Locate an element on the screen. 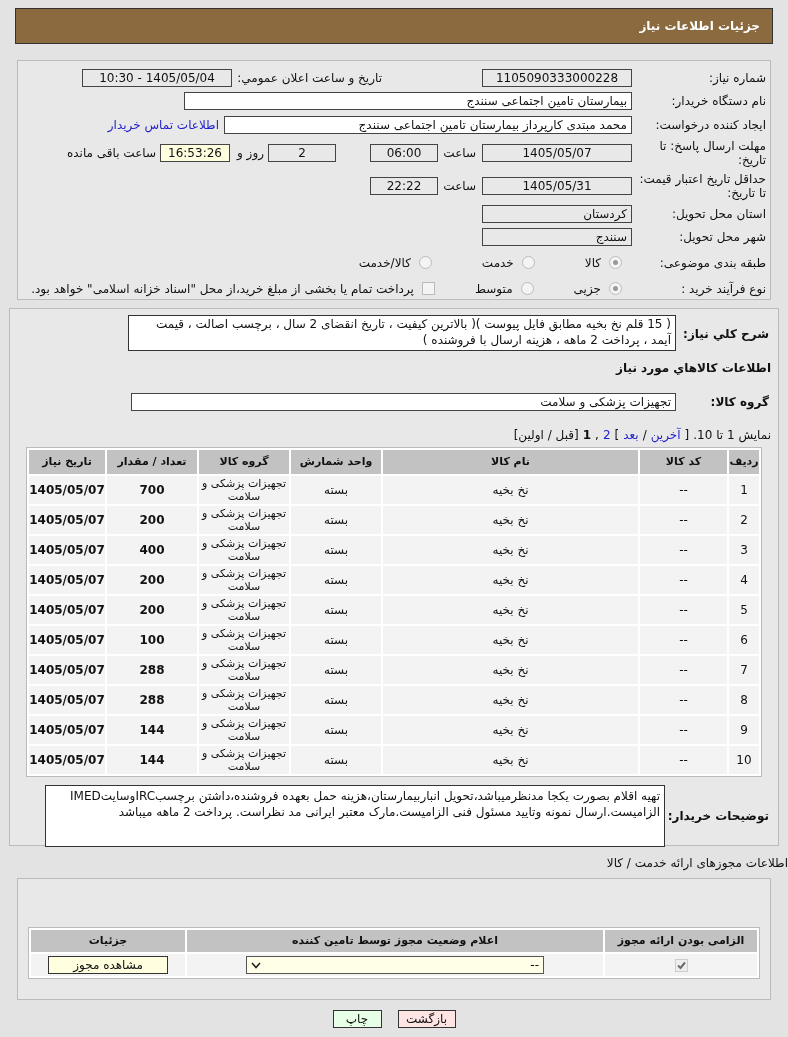 The width and height of the screenshot is (788, 1037). field-label: تاریخ و ساعت اعلان عمومي: is located at coordinates (309, 79).